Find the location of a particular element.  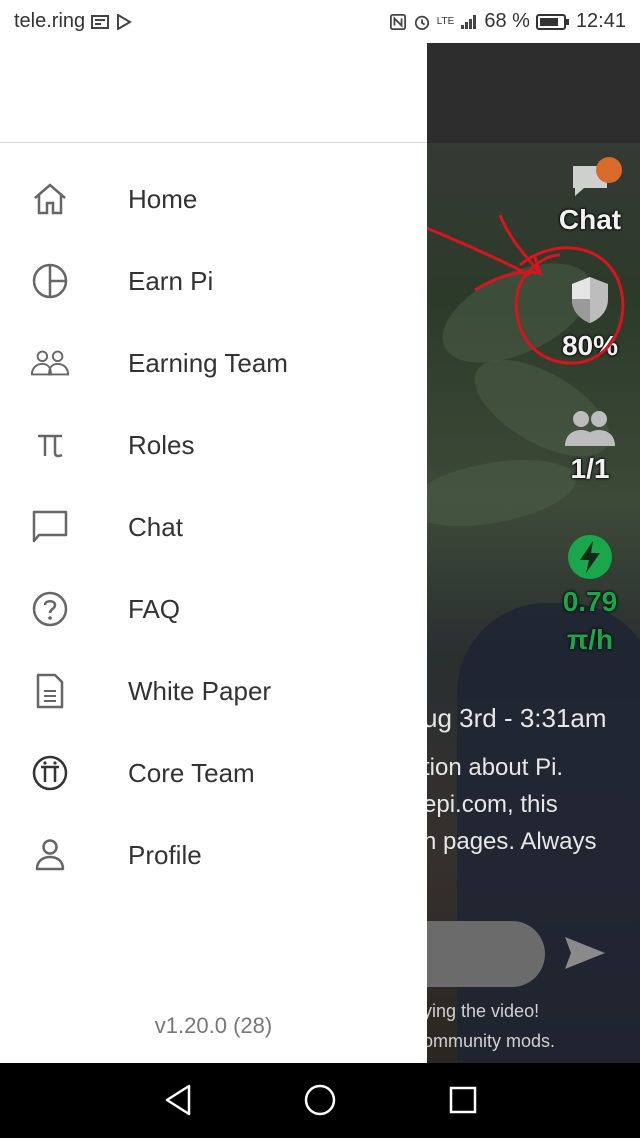

back-icon is located at coordinates (178, 1100).